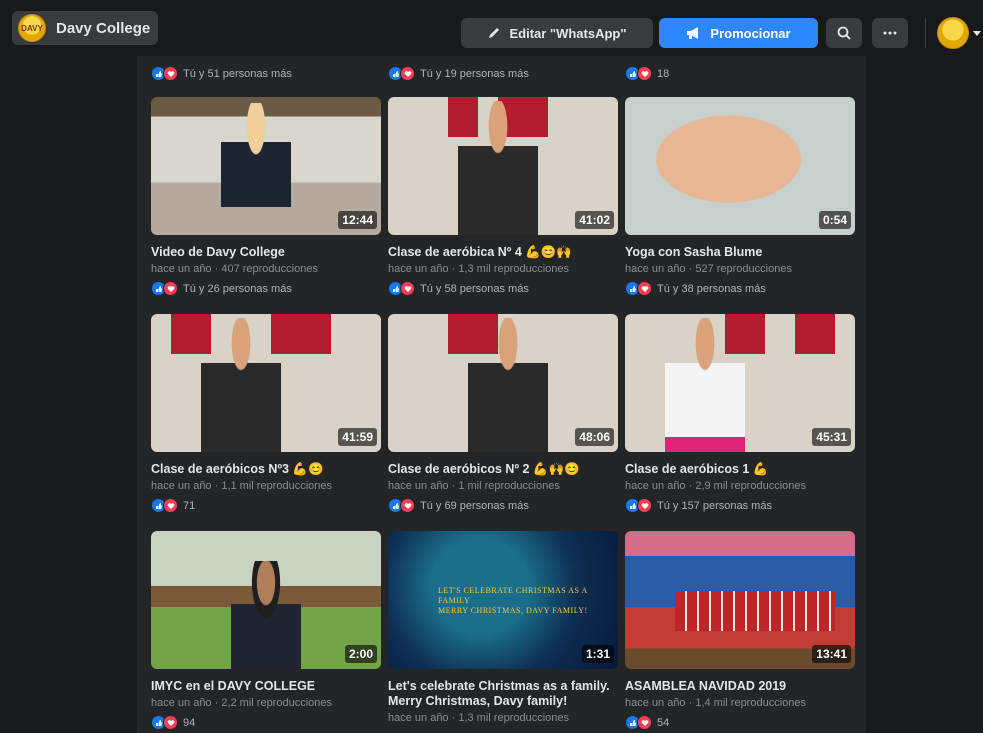 This screenshot has height=733, width=983. Describe the element at coordinates (831, 437) in the screenshot. I see `video-duration: 45:31` at that location.